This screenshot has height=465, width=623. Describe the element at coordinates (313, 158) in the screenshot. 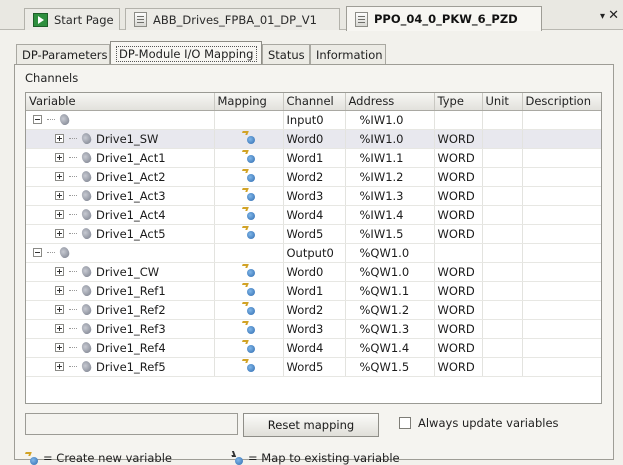

I see `table-row: Drive1_Act1 Word1 %IW1.1 WORD` at that location.